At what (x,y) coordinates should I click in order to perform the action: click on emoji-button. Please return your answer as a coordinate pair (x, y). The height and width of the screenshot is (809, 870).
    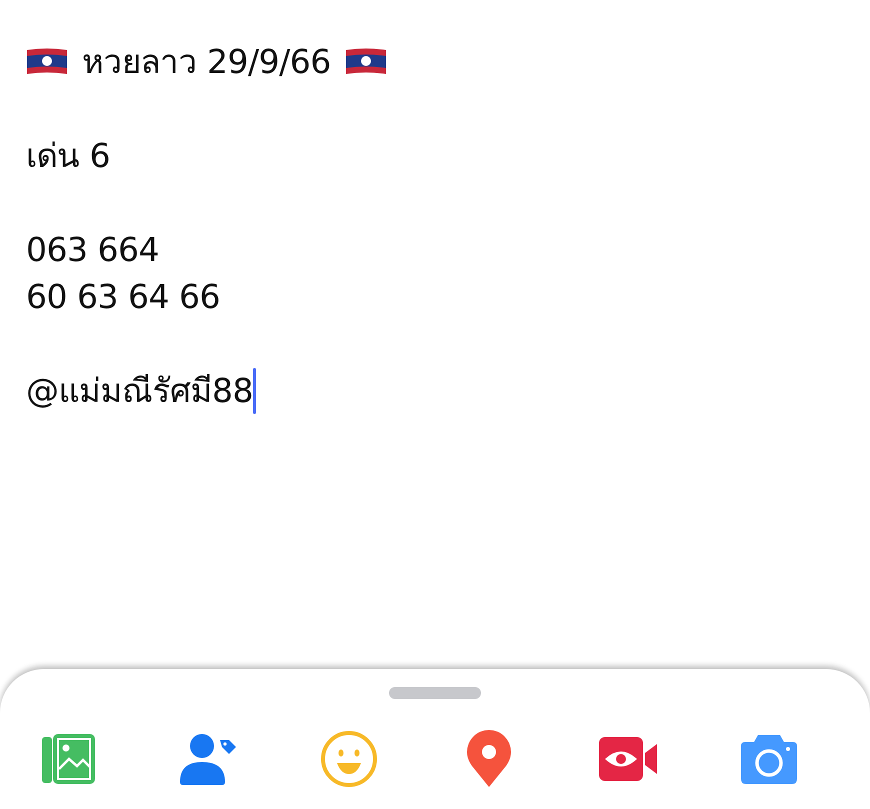
    Looking at the image, I should click on (349, 759).